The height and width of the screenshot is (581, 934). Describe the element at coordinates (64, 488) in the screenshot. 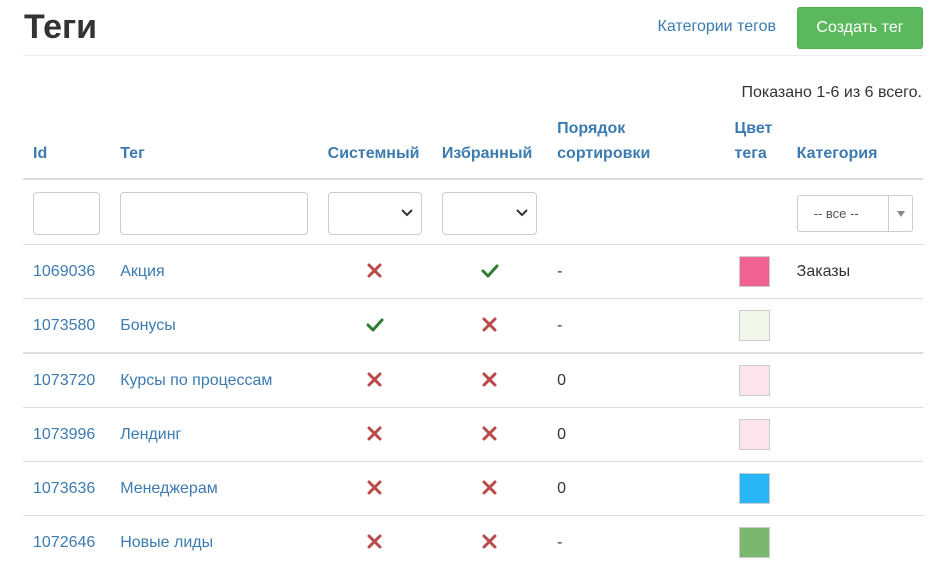

I see `tag-id-link: 1073636` at that location.